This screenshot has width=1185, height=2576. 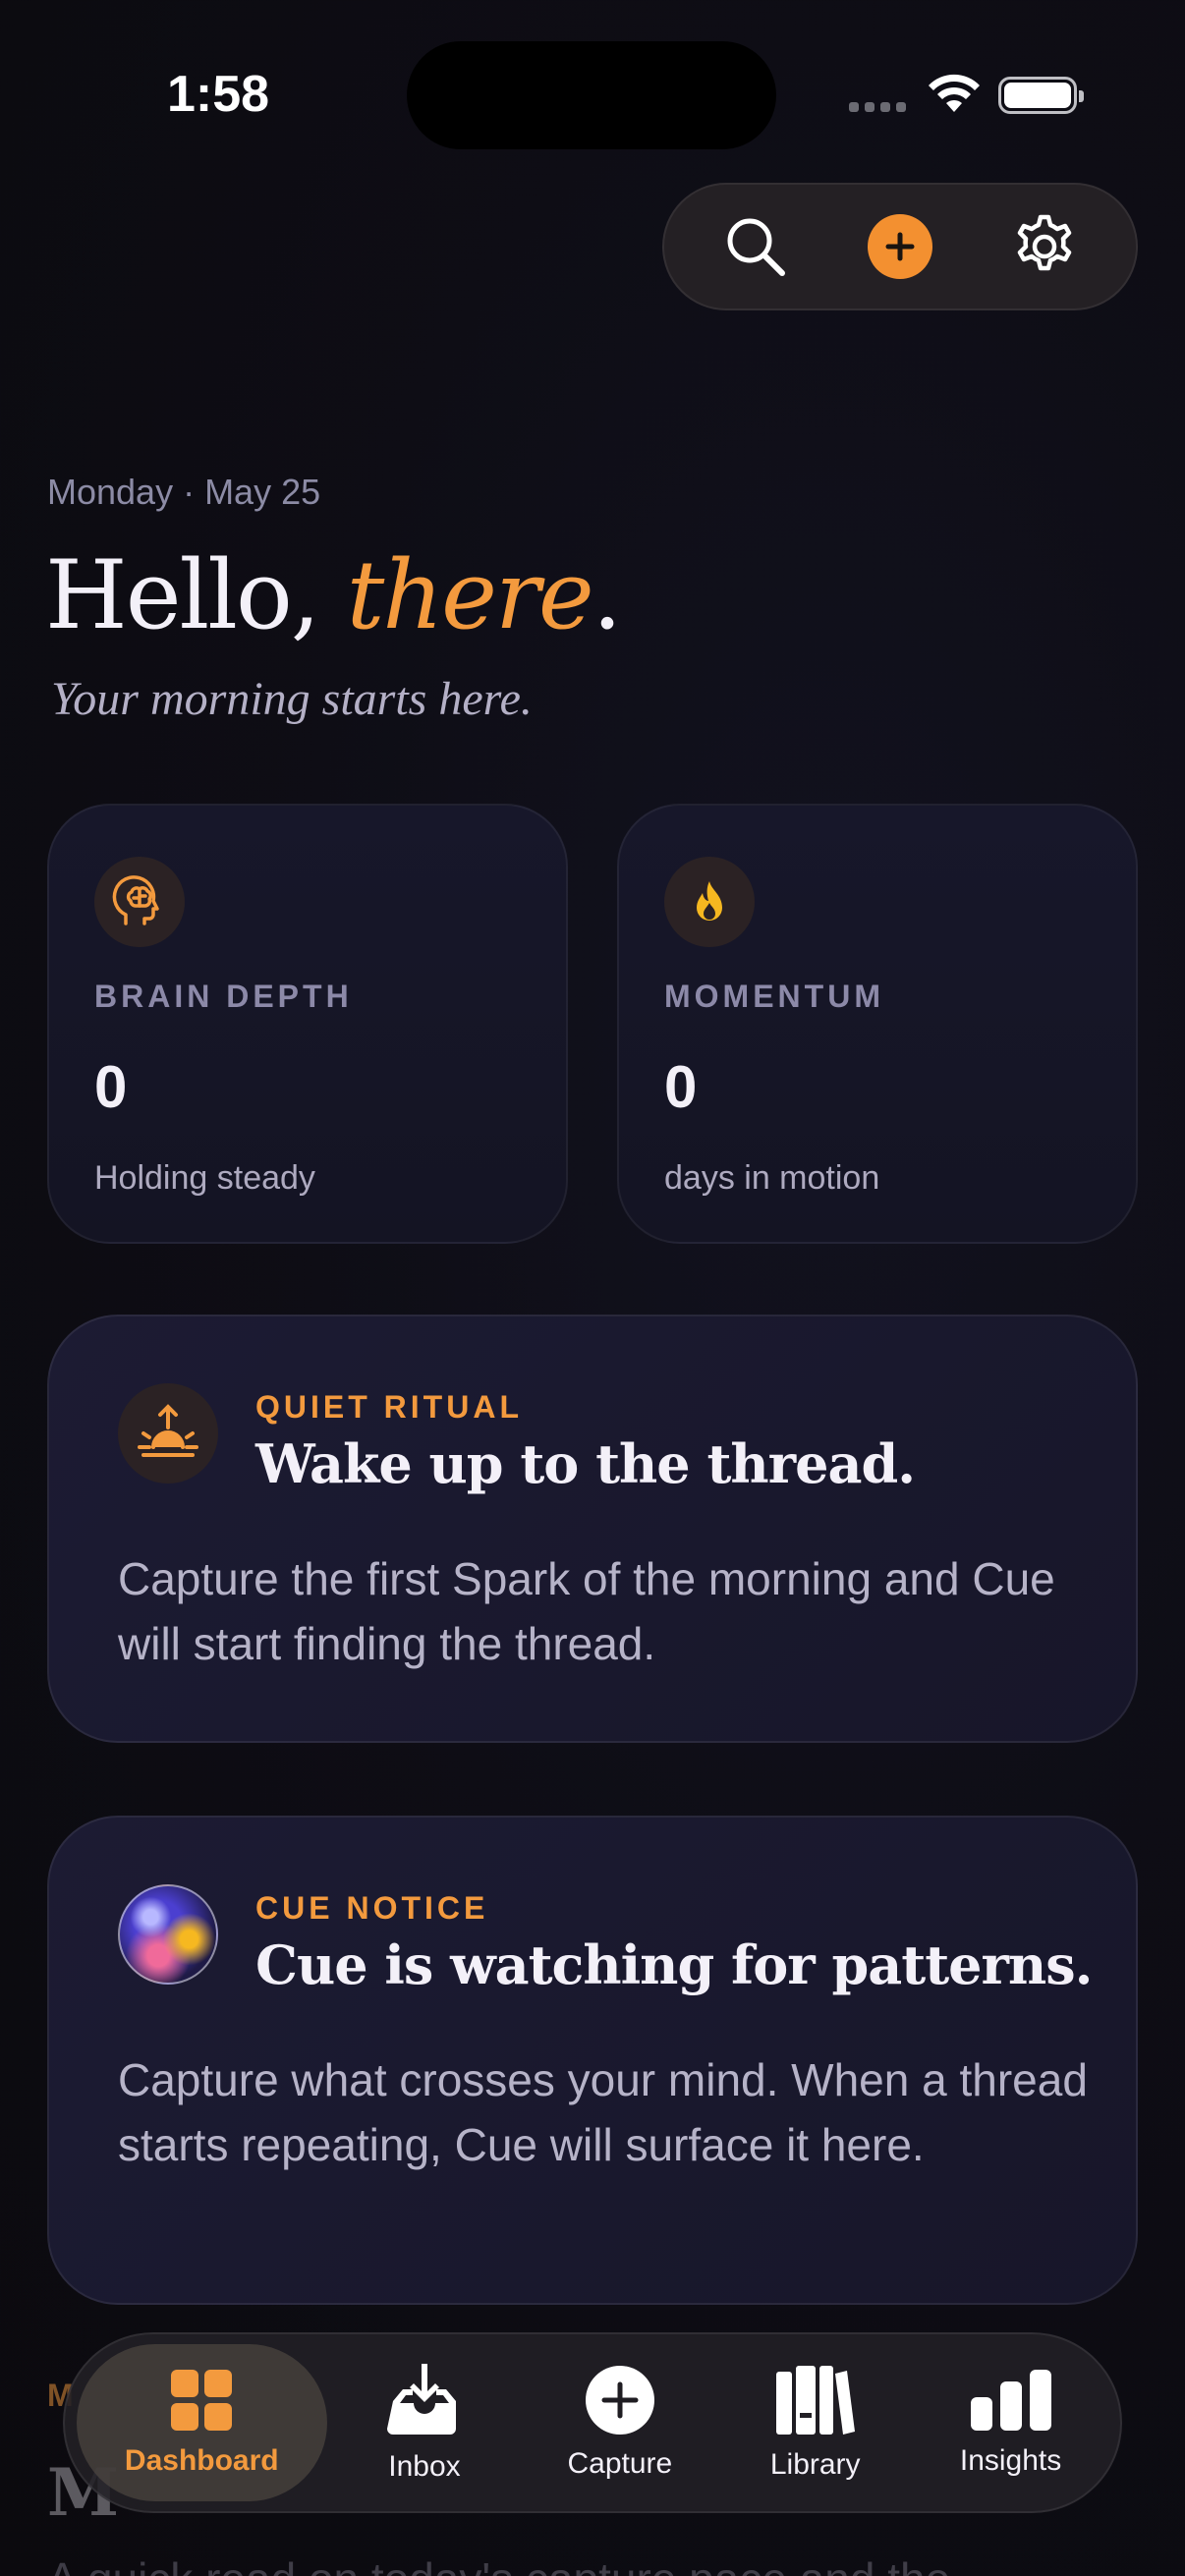 What do you see at coordinates (224, 996) in the screenshot?
I see `stat-label: BRAIN DEPTH` at bounding box center [224, 996].